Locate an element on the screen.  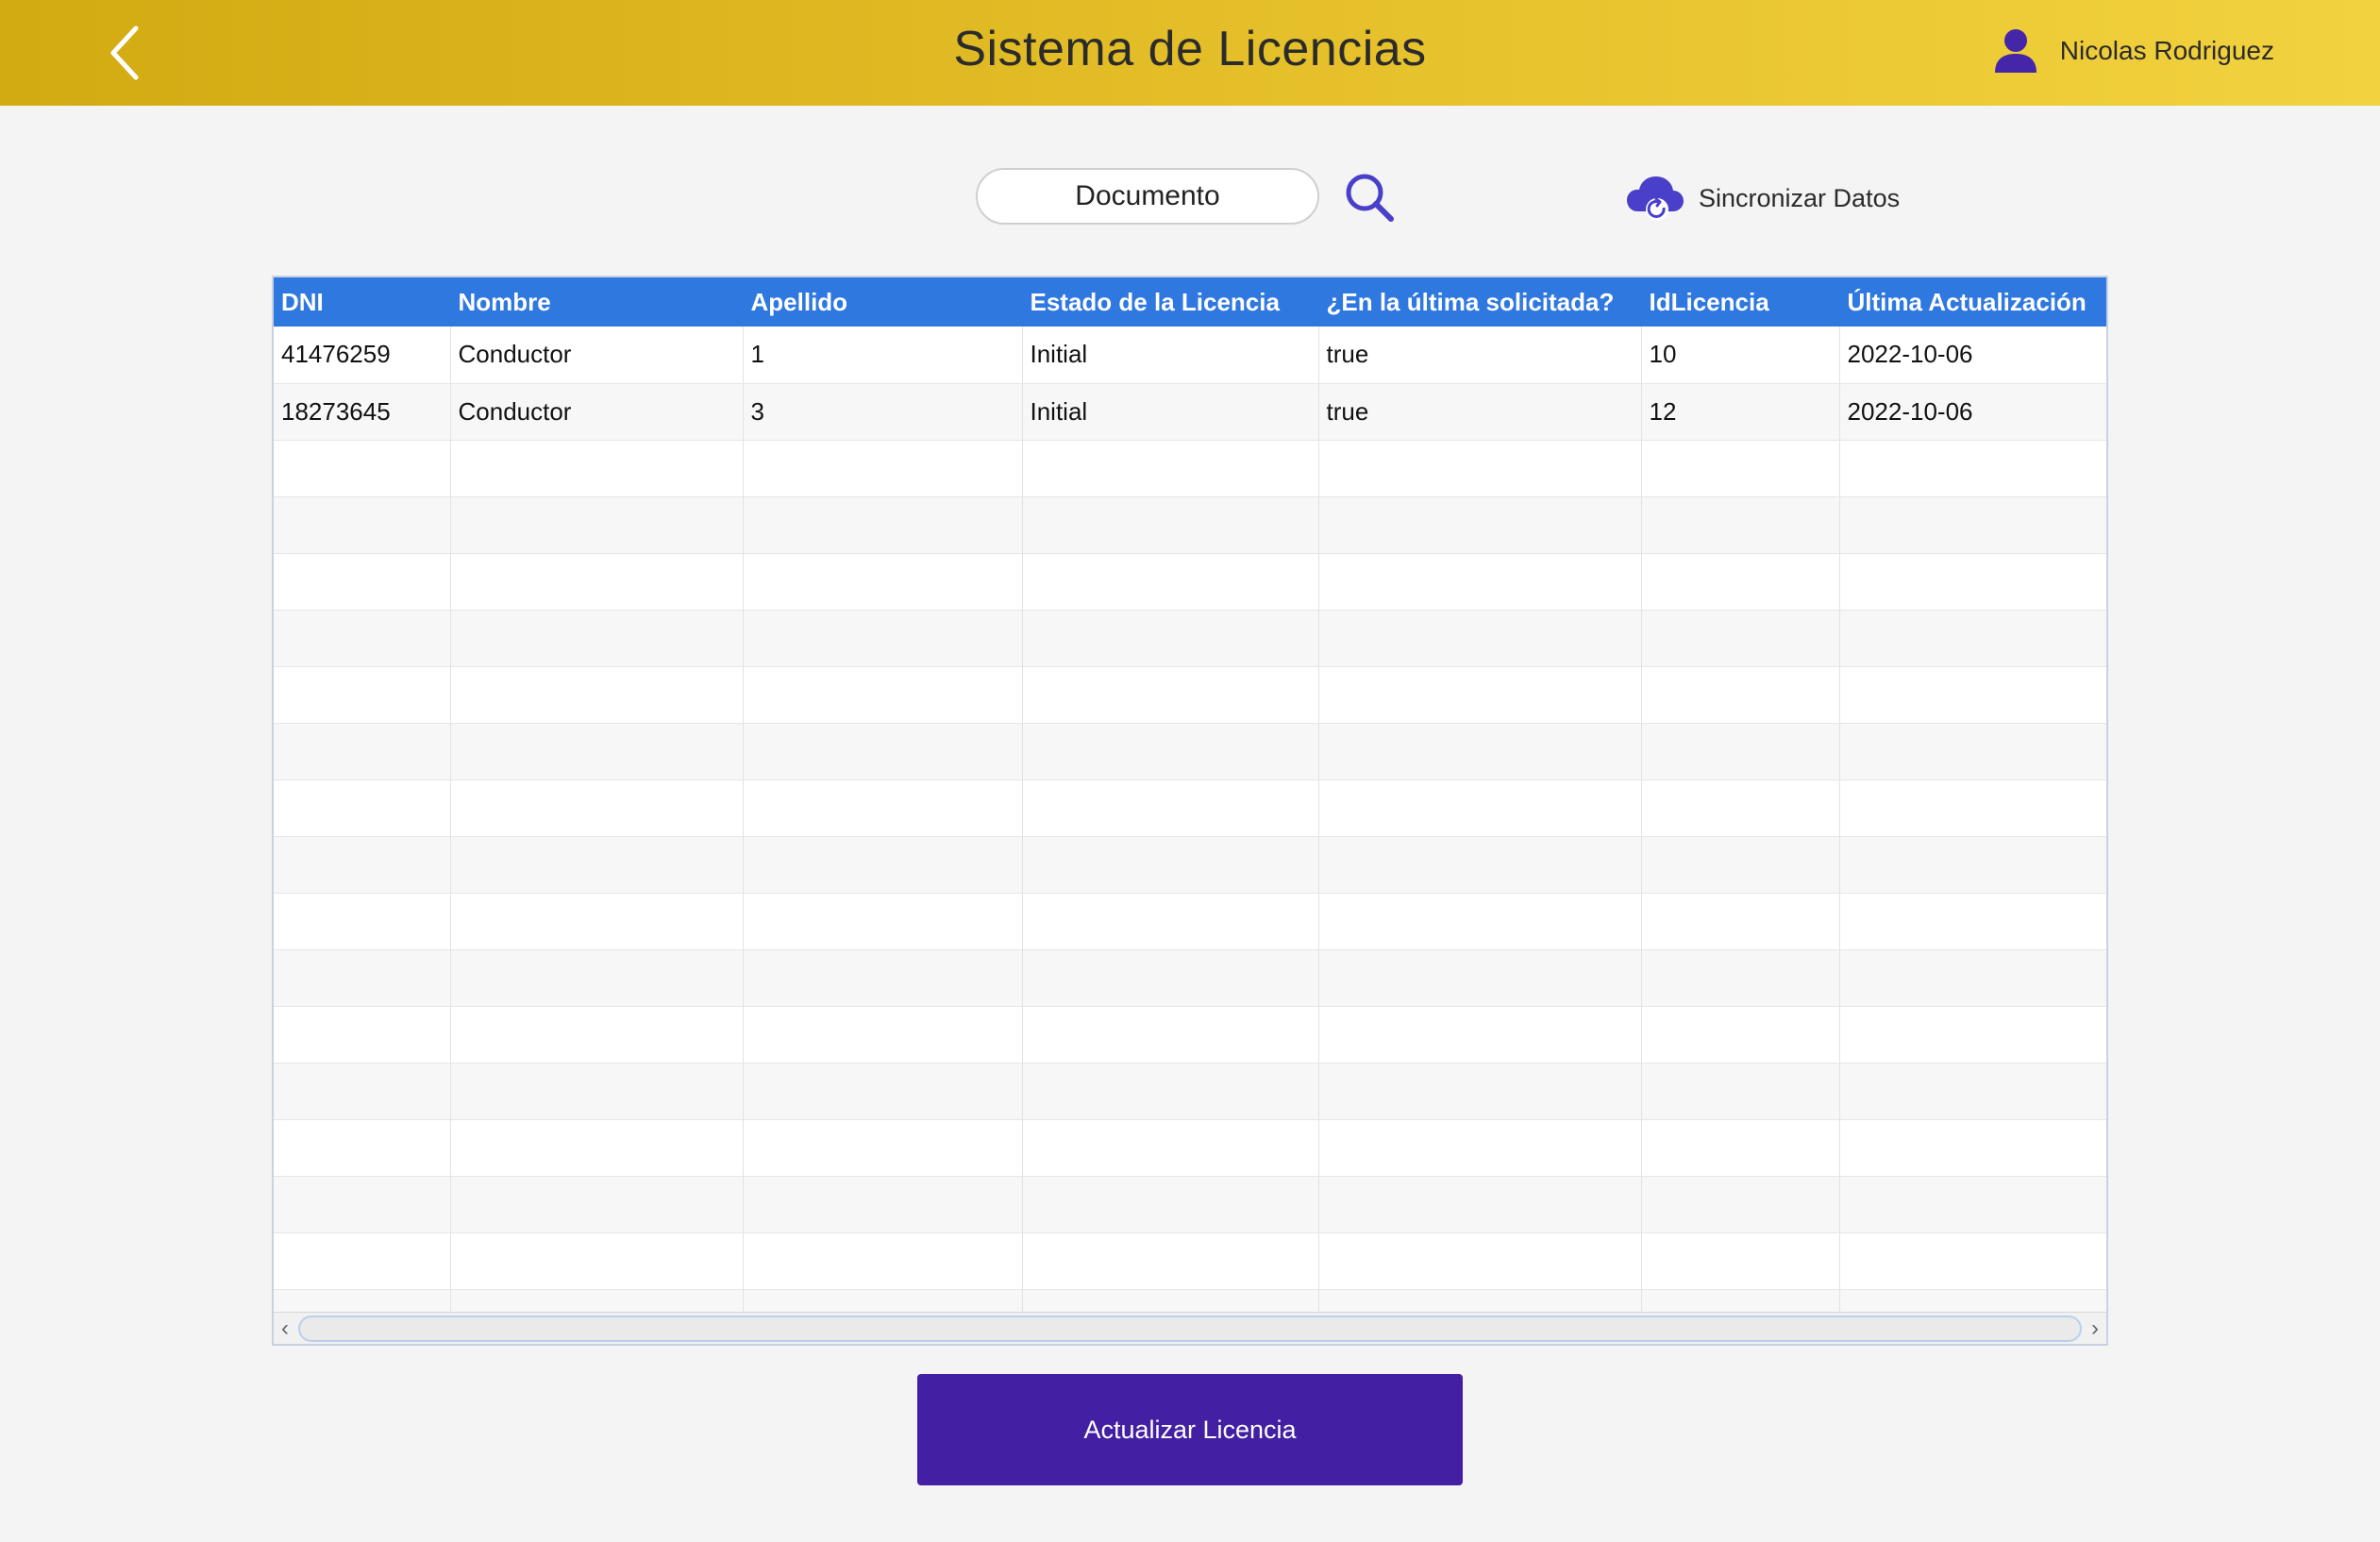
user-icon is located at coordinates (2015, 51).